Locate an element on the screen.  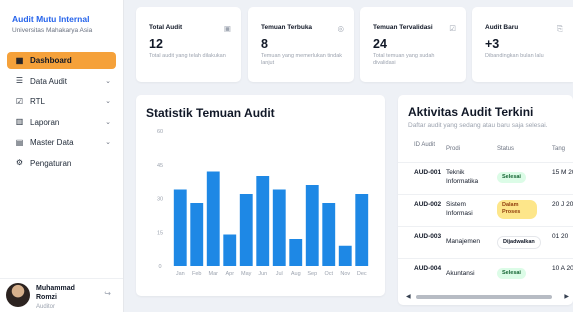
avatar is located at coordinates (18, 295).